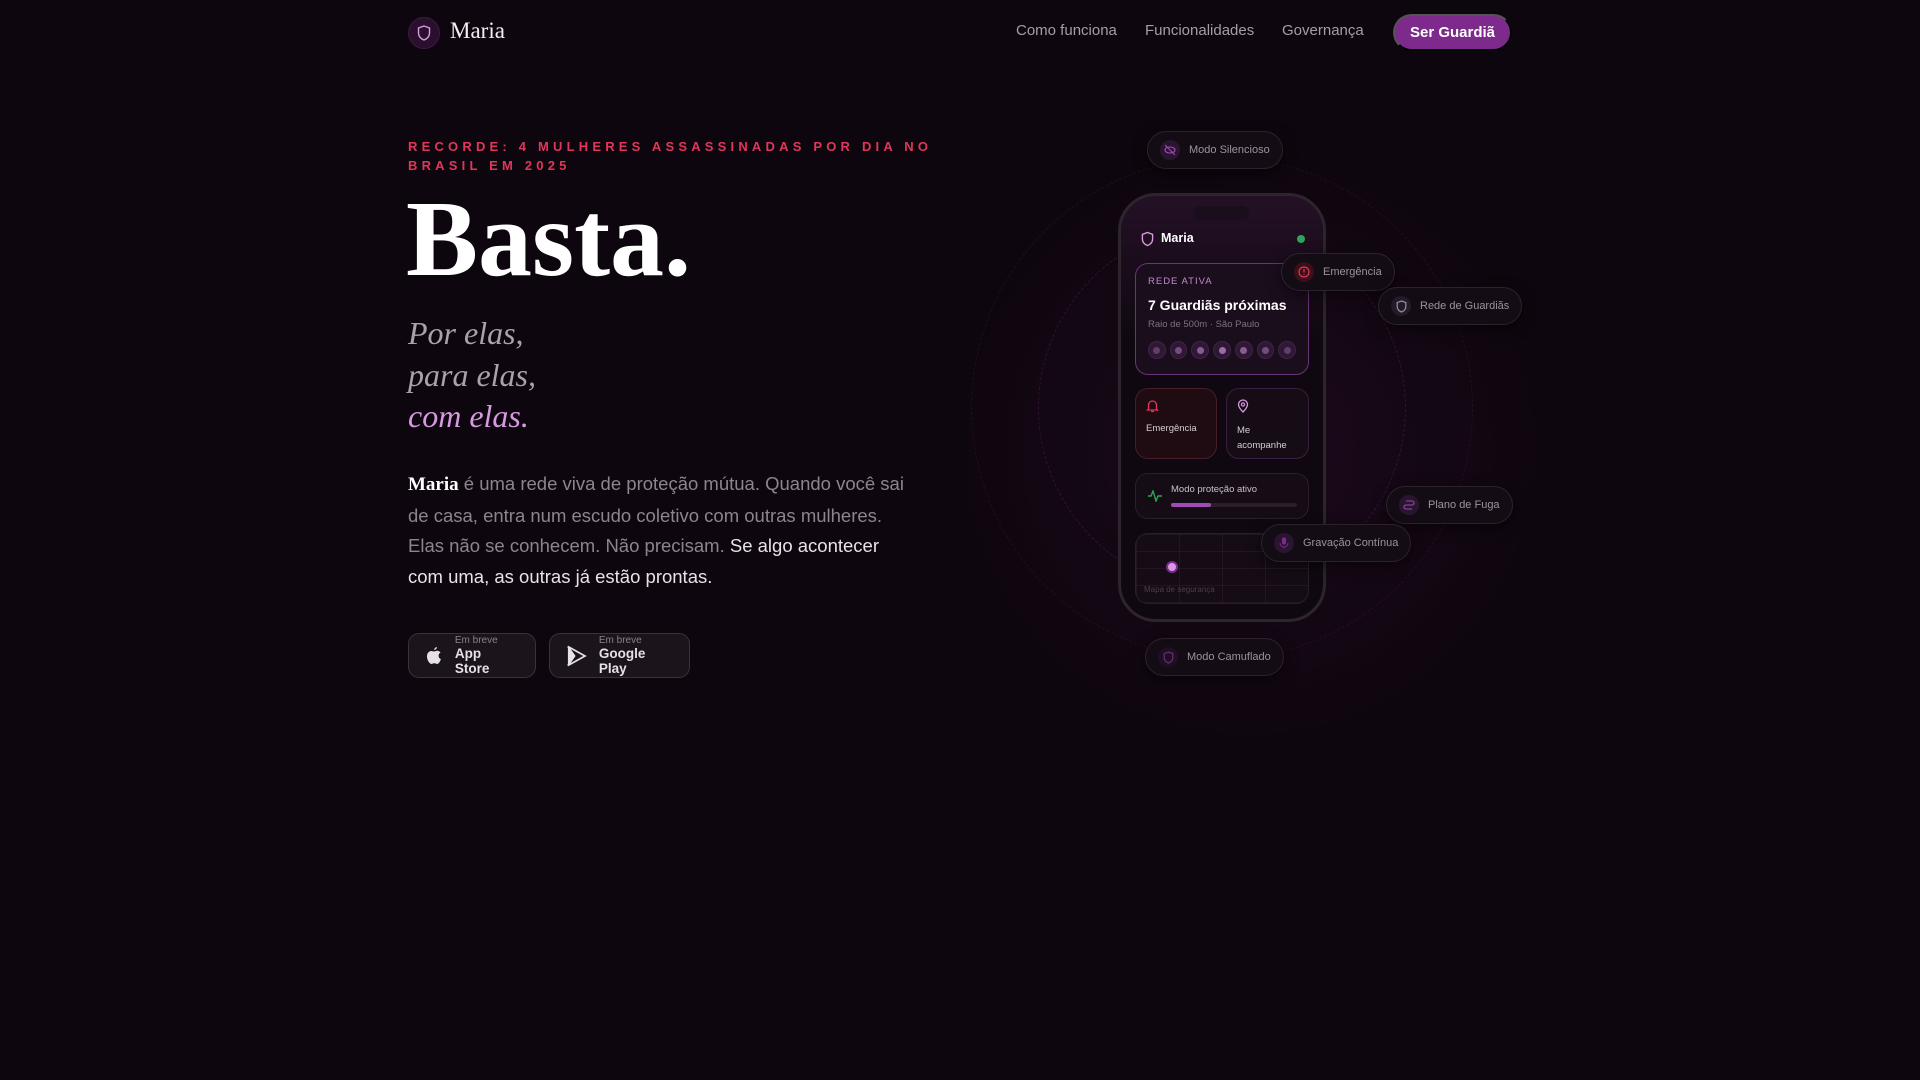  I want to click on tagline-line-highlight: com elas., so click(468, 416).